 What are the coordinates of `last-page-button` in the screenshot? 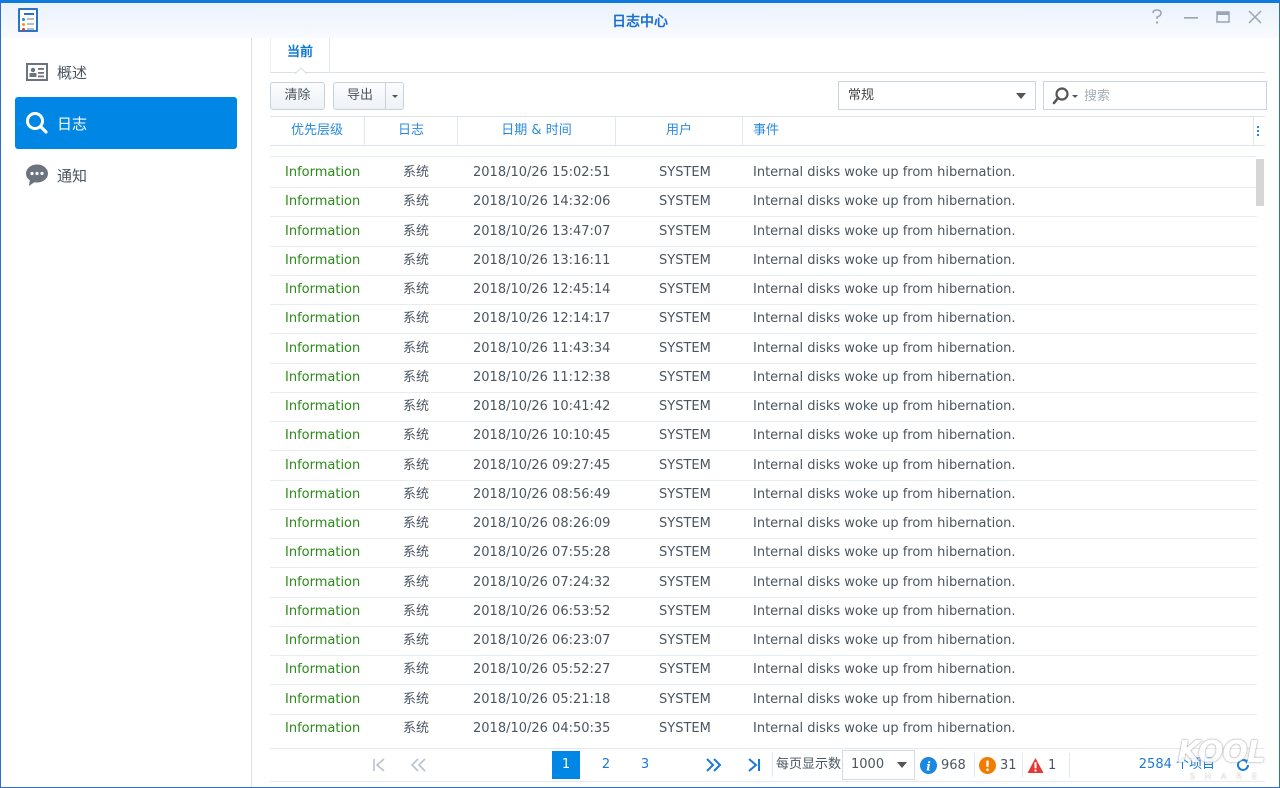 It's located at (754, 765).